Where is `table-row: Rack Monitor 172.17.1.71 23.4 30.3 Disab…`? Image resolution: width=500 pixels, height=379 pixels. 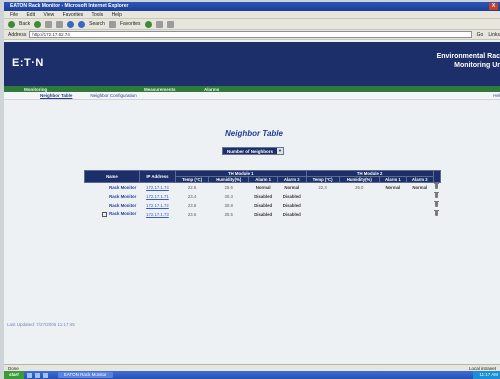
table-row: Rack Monitor 172.17.1.71 23.4 30.3 Disab… is located at coordinates (263, 196).